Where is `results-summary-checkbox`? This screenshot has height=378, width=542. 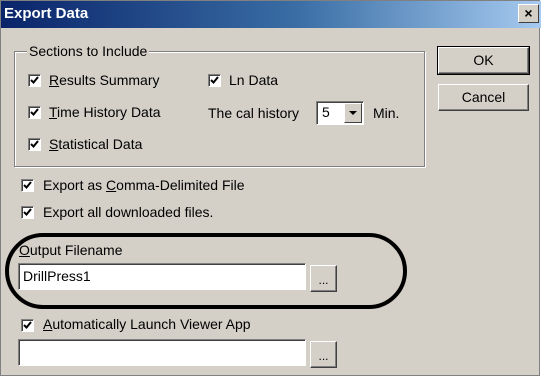 results-summary-checkbox is located at coordinates (34, 80).